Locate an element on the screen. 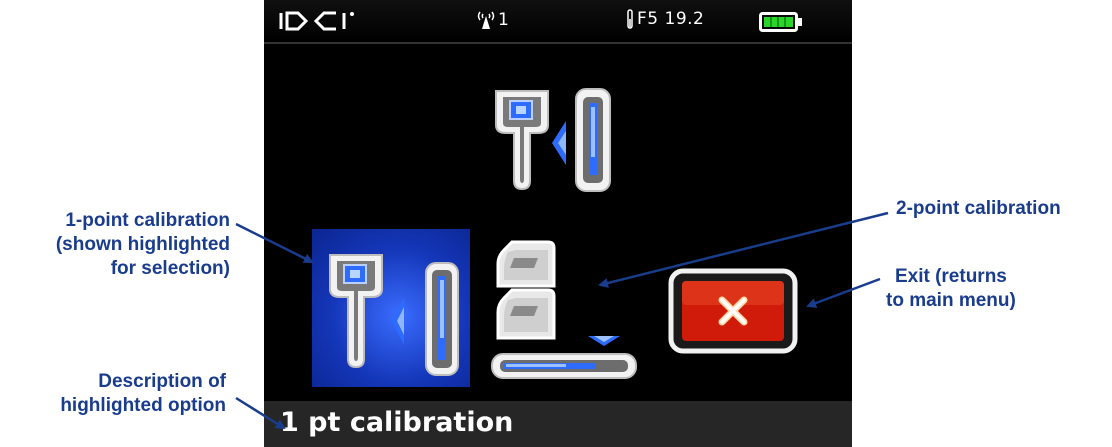 The width and height of the screenshot is (1112, 447). dci-logo is located at coordinates (316, 21).